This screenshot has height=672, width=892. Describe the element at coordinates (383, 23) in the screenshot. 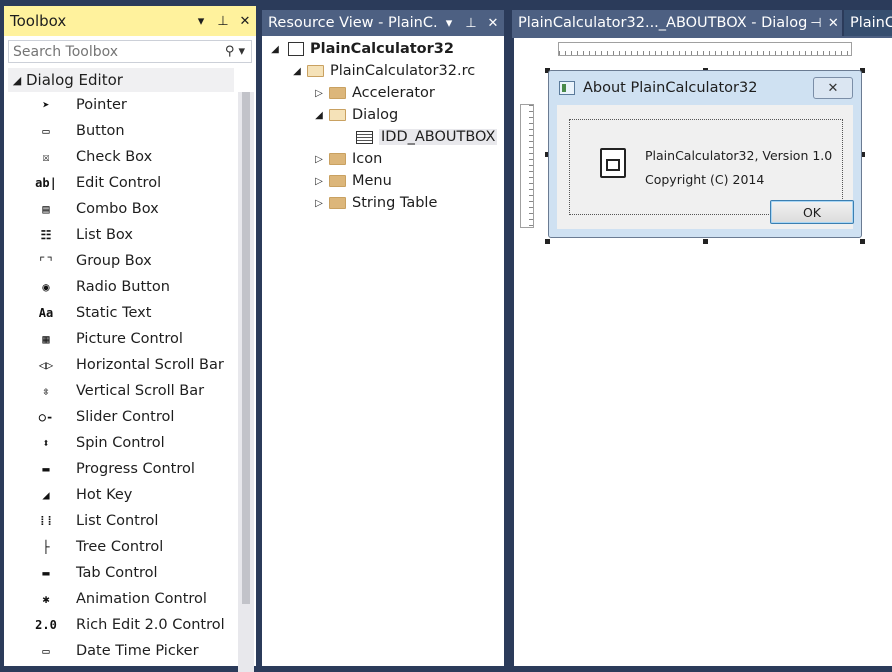

I see `resource-view-title-bar: Resource View - PlainC... ▾ ⊥ ✕` at that location.